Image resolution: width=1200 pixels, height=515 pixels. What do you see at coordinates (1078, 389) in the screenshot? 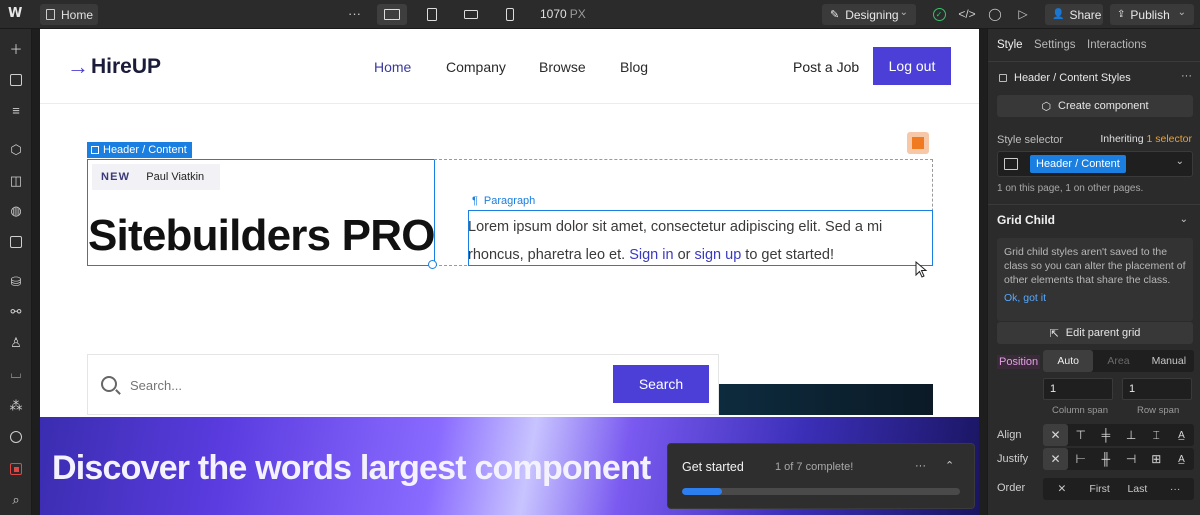
I see `column-span-input: 1` at bounding box center [1078, 389].